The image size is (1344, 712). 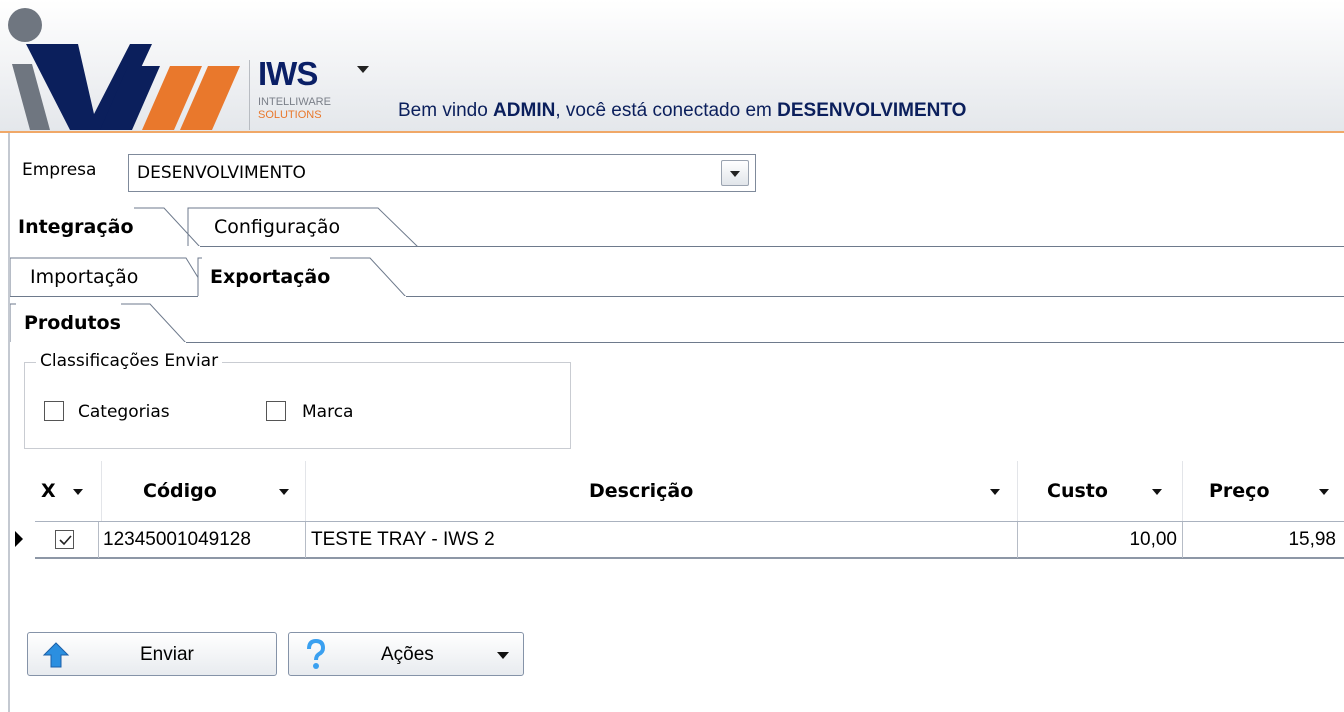 What do you see at coordinates (177, 539) in the screenshot?
I see `cell-codigo: 12345001049128` at bounding box center [177, 539].